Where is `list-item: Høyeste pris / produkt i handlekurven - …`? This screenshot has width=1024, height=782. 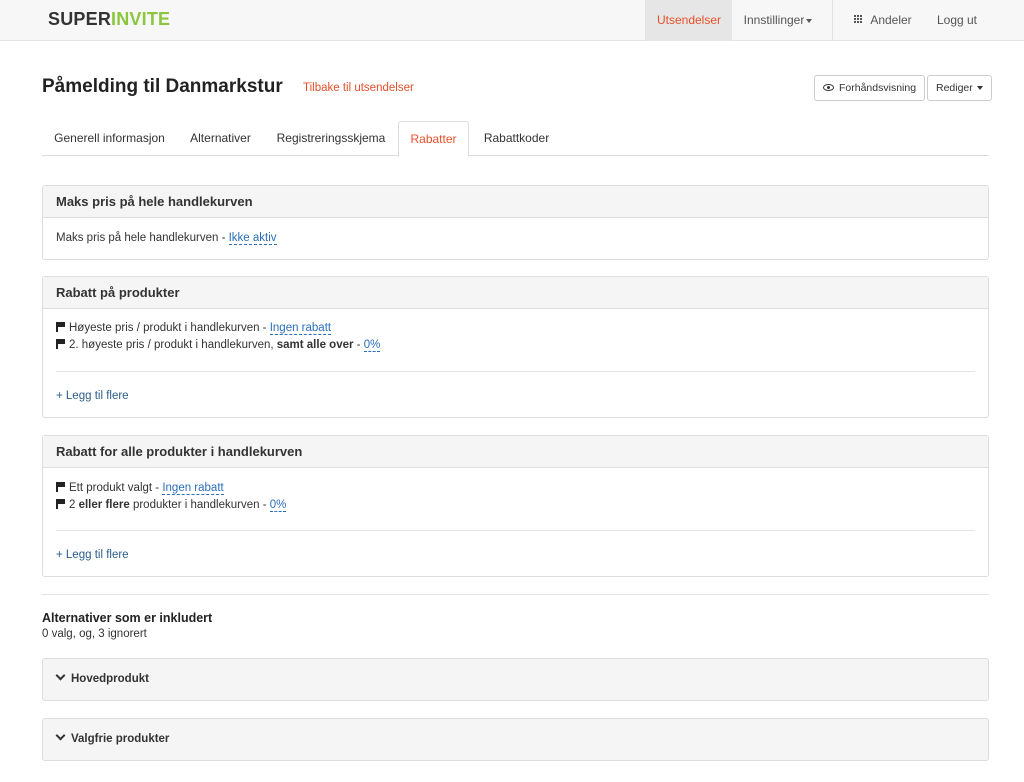
list-item: Høyeste pris / produkt i handlekurven - … is located at coordinates (194, 328).